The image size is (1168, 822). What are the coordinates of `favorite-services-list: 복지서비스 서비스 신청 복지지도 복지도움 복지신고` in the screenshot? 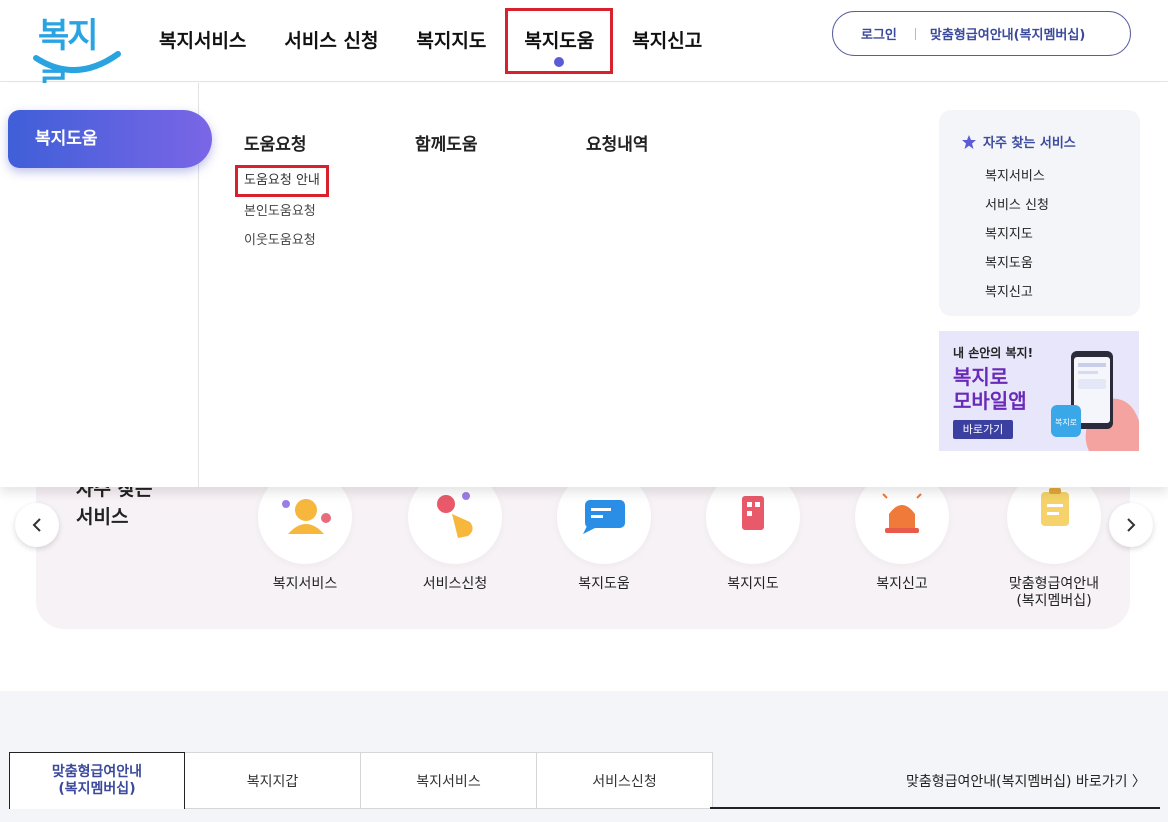 It's located at (1017, 234).